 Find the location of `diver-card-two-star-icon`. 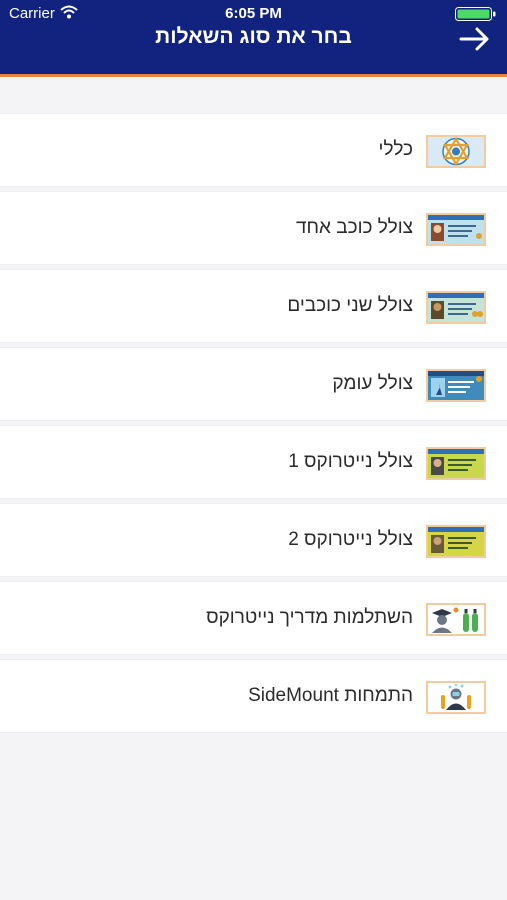

diver-card-two-star-icon is located at coordinates (456, 307).